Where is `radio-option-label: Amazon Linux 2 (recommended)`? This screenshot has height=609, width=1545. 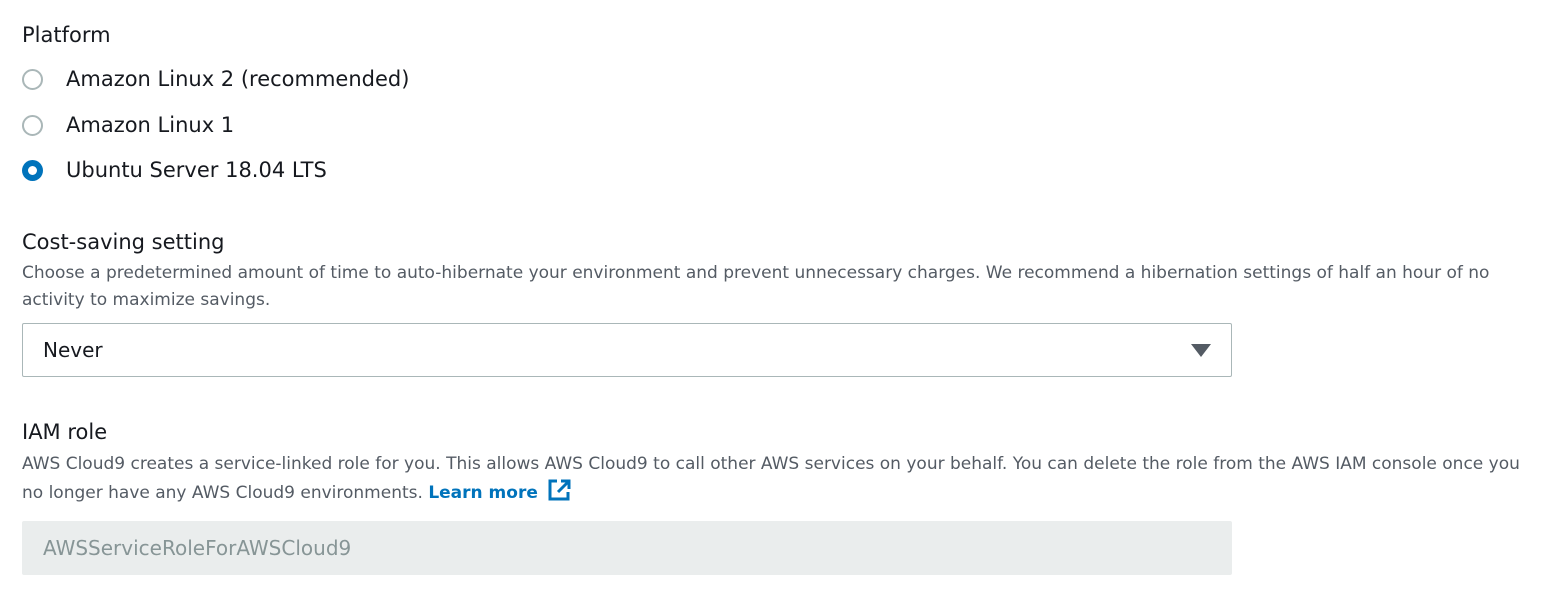 radio-option-label: Amazon Linux 2 (recommended) is located at coordinates (238, 79).